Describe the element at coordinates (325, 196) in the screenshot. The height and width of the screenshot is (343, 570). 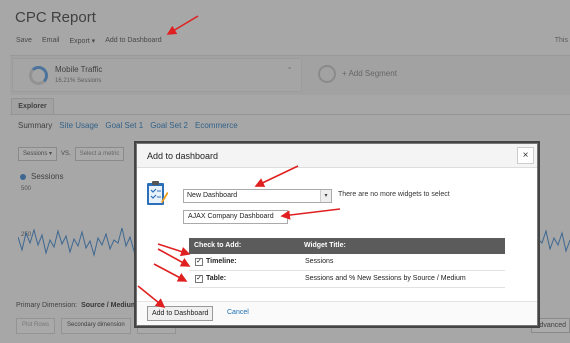
I see `chevron-down-icon: ▾` at that location.